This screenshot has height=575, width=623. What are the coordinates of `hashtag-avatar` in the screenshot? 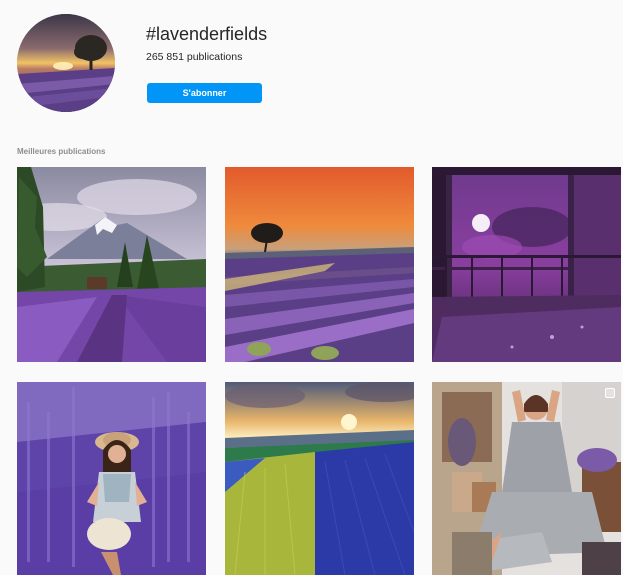 It's located at (66, 63).